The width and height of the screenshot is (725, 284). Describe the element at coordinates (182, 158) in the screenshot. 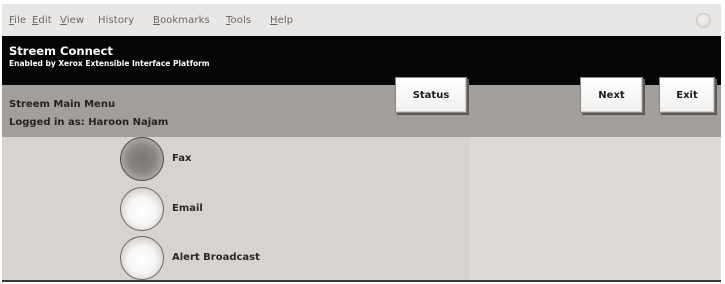

I see `option-label: Fax` at that location.